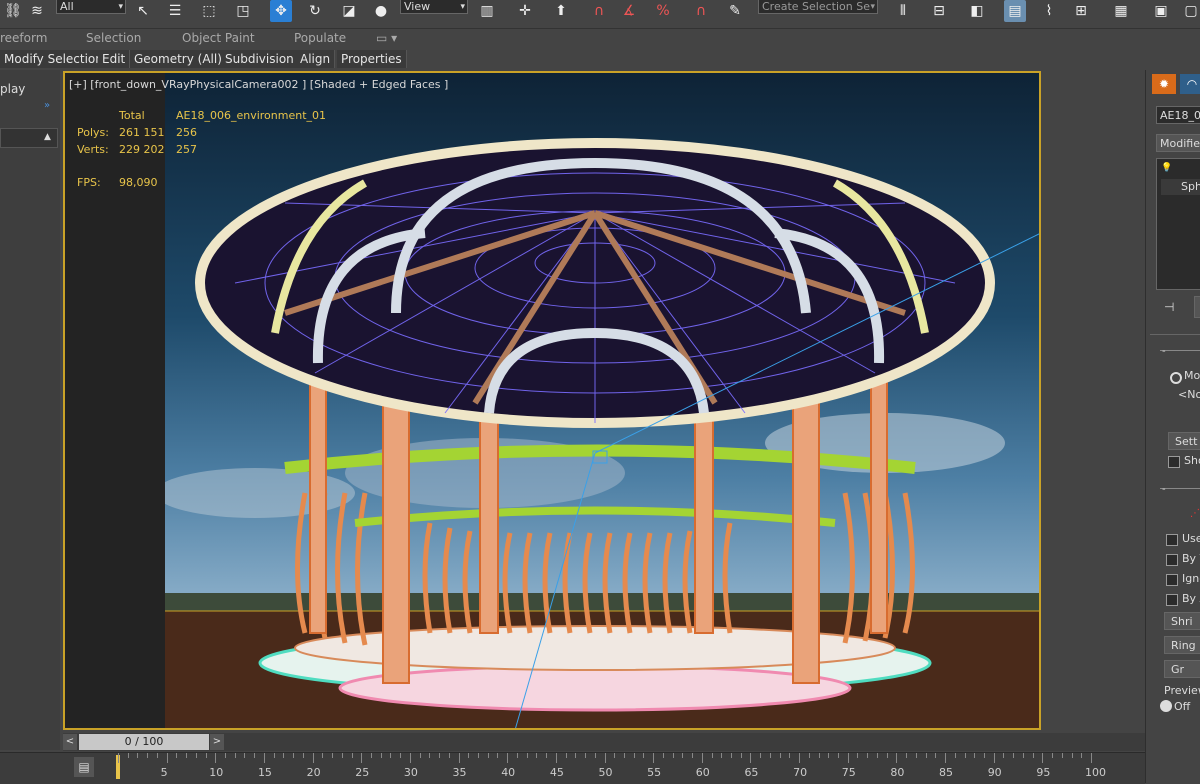 This screenshot has width=1200, height=784. Describe the element at coordinates (1049, 11) in the screenshot. I see `curve-editor-icon: ⌇` at that location.